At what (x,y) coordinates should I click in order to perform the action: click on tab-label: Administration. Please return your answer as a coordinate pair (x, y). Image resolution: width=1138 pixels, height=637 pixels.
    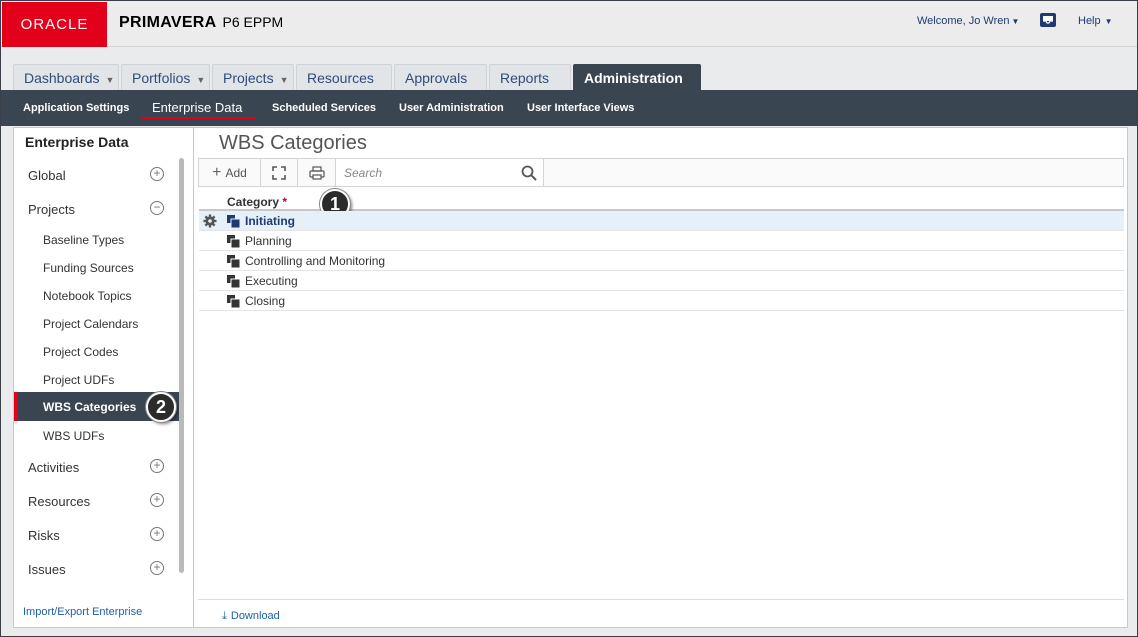
    Looking at the image, I should click on (633, 78).